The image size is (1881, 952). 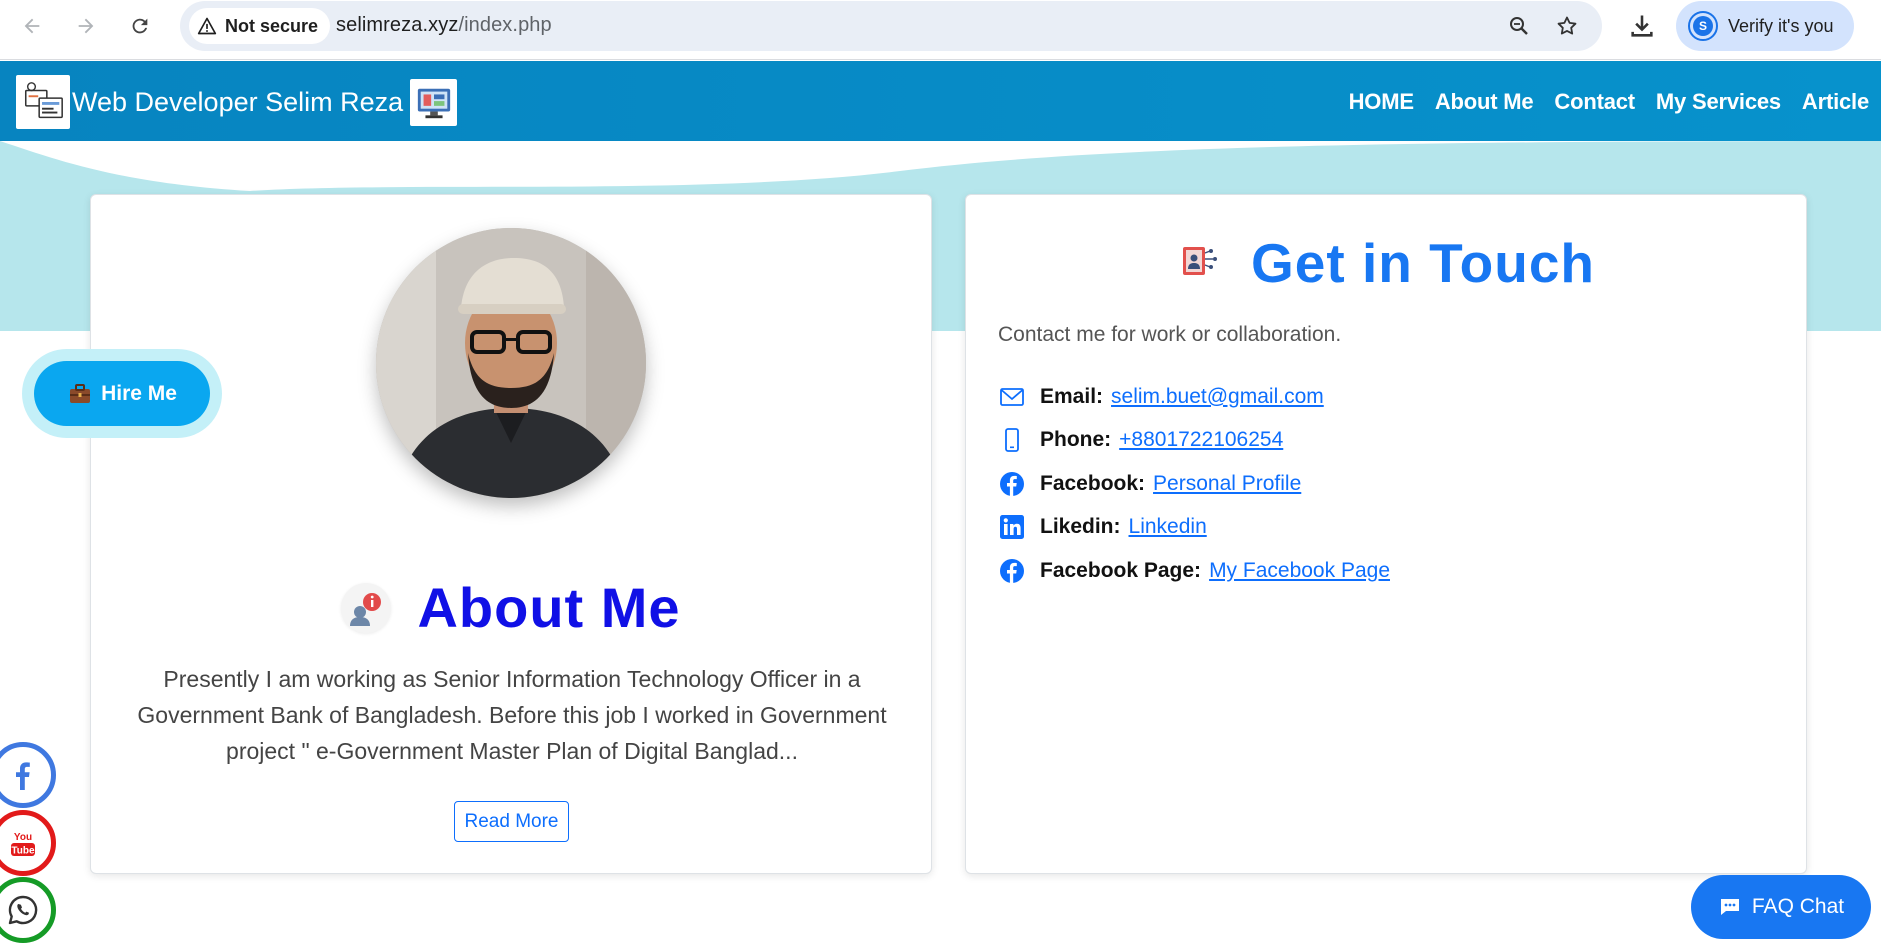 I want to click on profile-label: Verify it's you, so click(x=1781, y=25).